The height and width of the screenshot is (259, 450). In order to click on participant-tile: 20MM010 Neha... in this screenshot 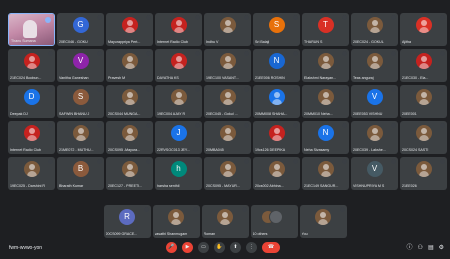, I will do `click(325, 101)`.